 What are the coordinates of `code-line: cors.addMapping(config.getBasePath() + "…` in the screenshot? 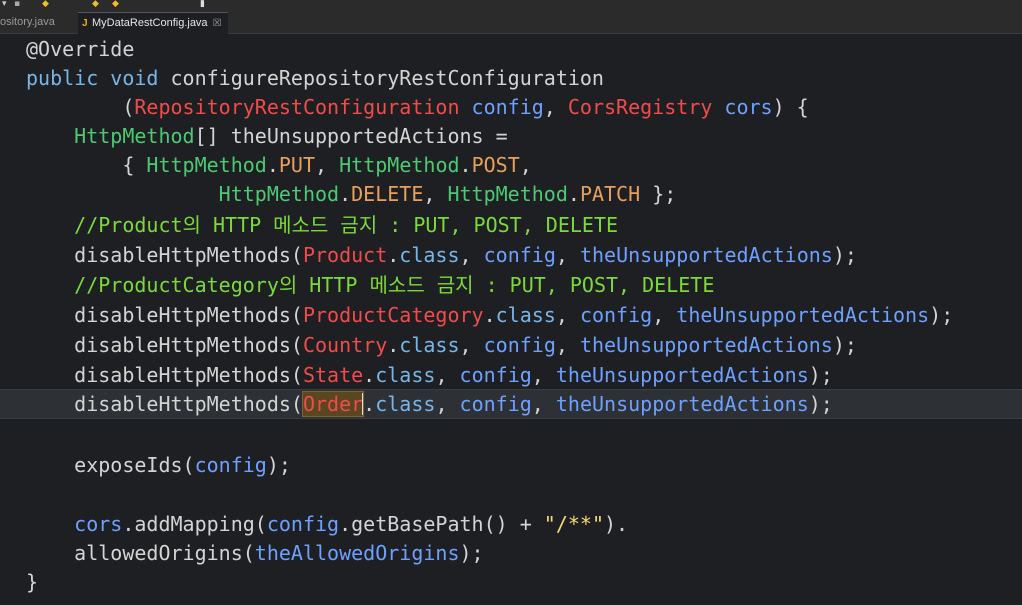 It's located at (524, 524).